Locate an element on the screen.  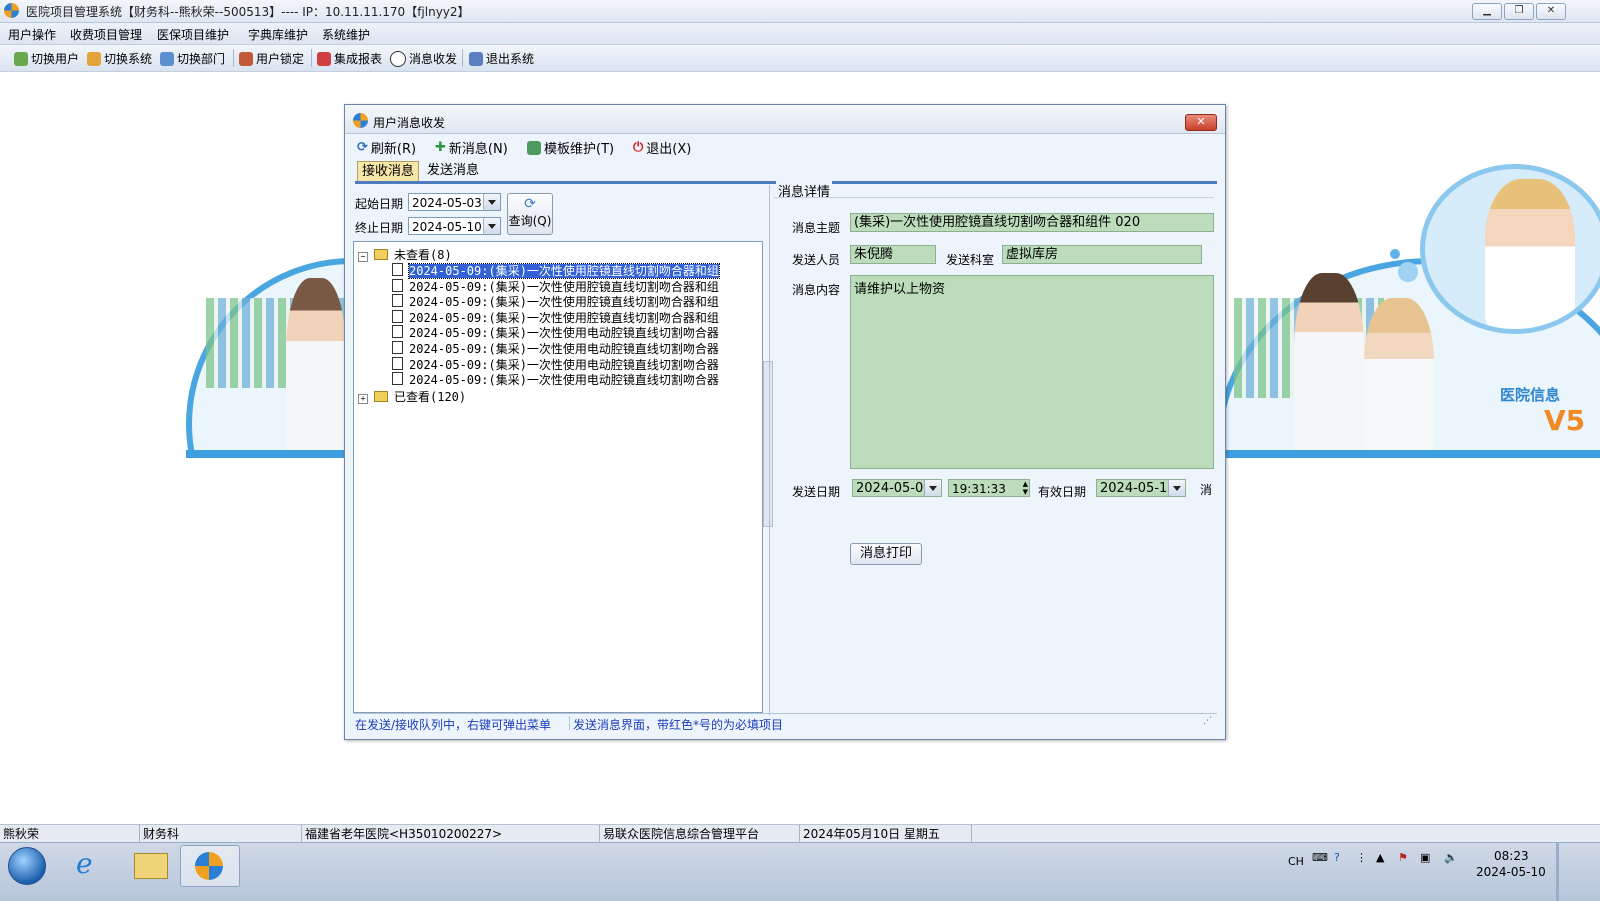
refresh-label: 刷新(R) is located at coordinates (393, 149).